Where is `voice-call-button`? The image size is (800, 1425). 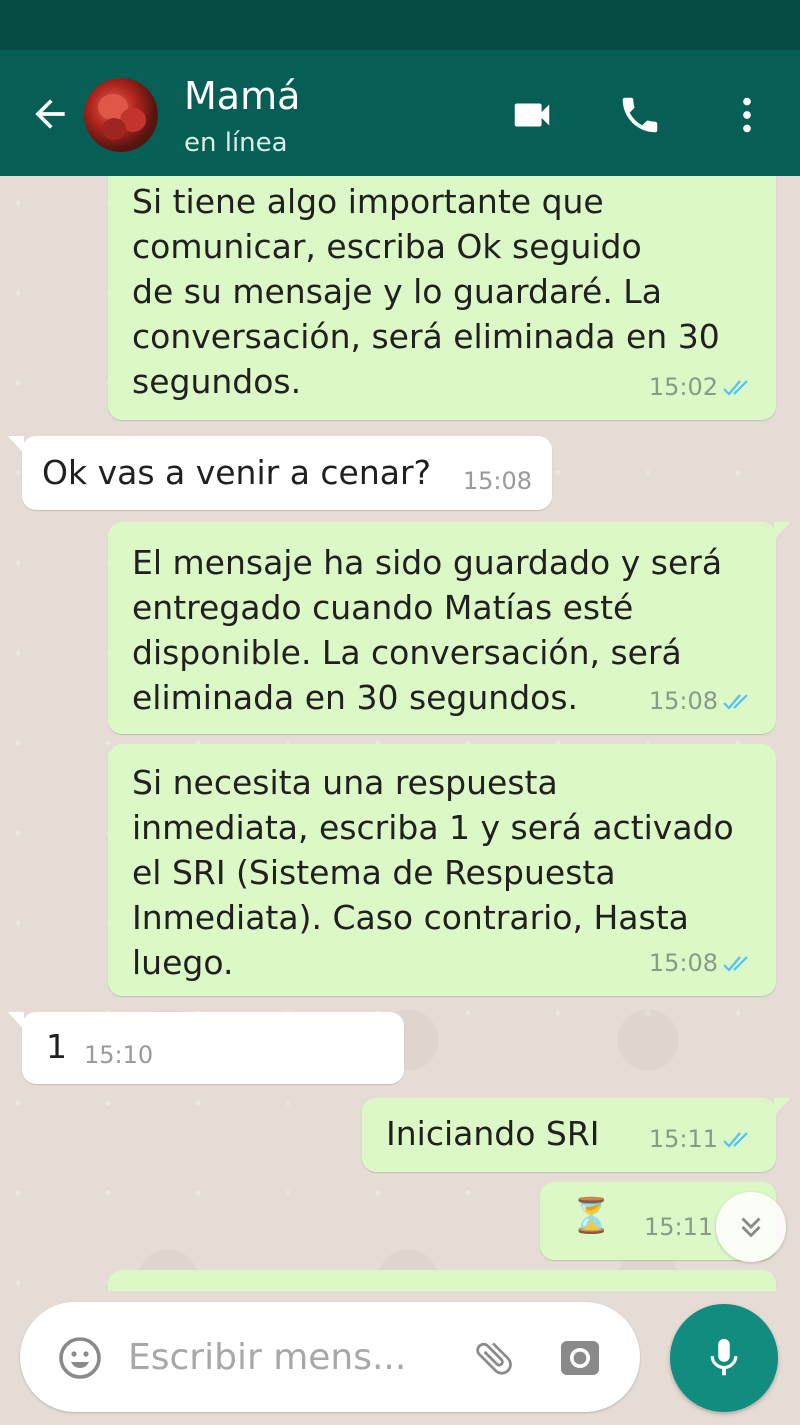
voice-call-button is located at coordinates (640, 115).